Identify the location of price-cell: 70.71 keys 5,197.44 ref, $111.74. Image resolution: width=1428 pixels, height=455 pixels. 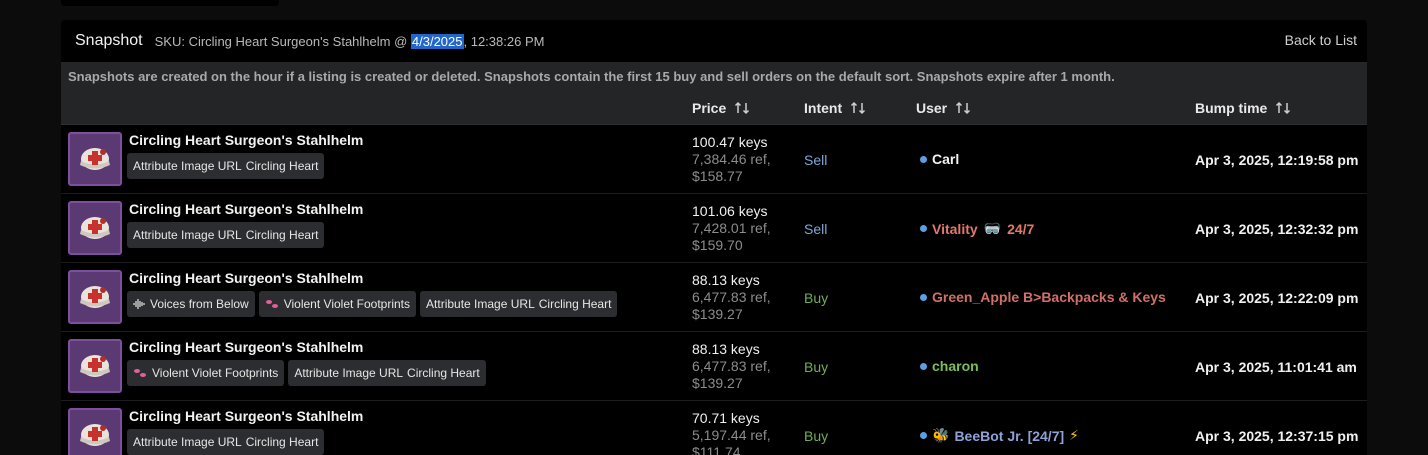
(731, 432).